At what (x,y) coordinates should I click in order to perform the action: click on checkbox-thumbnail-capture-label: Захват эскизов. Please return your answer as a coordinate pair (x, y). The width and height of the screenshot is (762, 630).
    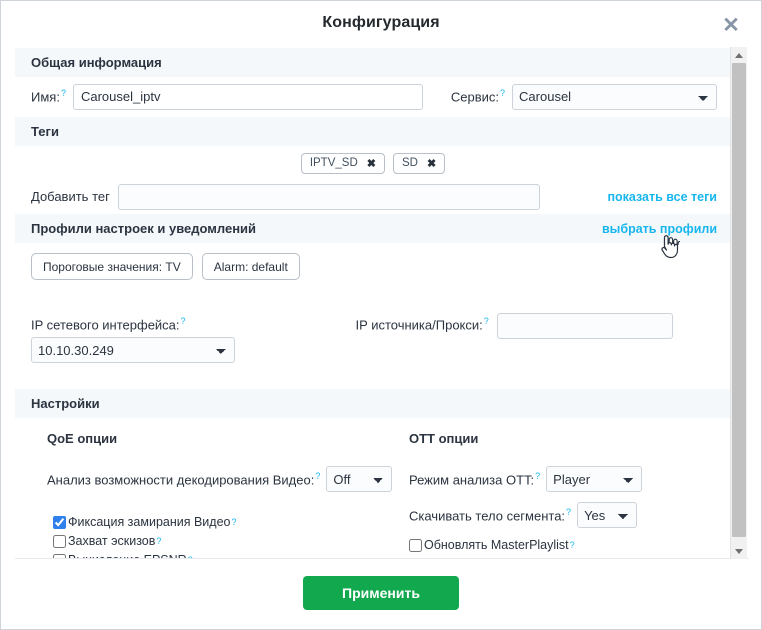
    Looking at the image, I should click on (112, 541).